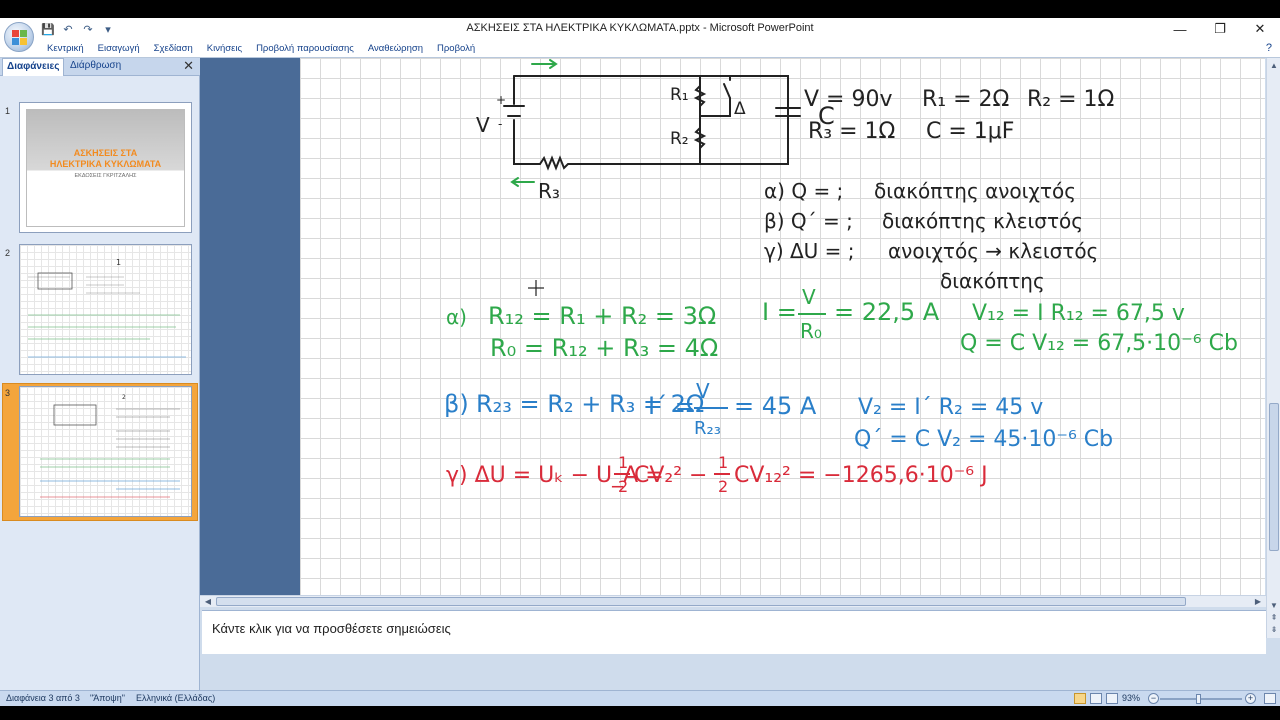 This screenshot has height=720, width=1280. Describe the element at coordinates (679, 139) in the screenshot. I see `label-r2: R₂` at that location.